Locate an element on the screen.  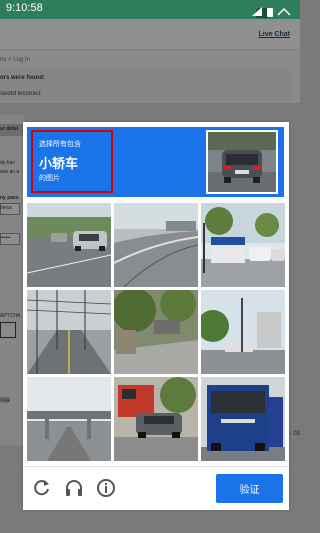
captcha-checkbox is located at coordinates (8, 330).